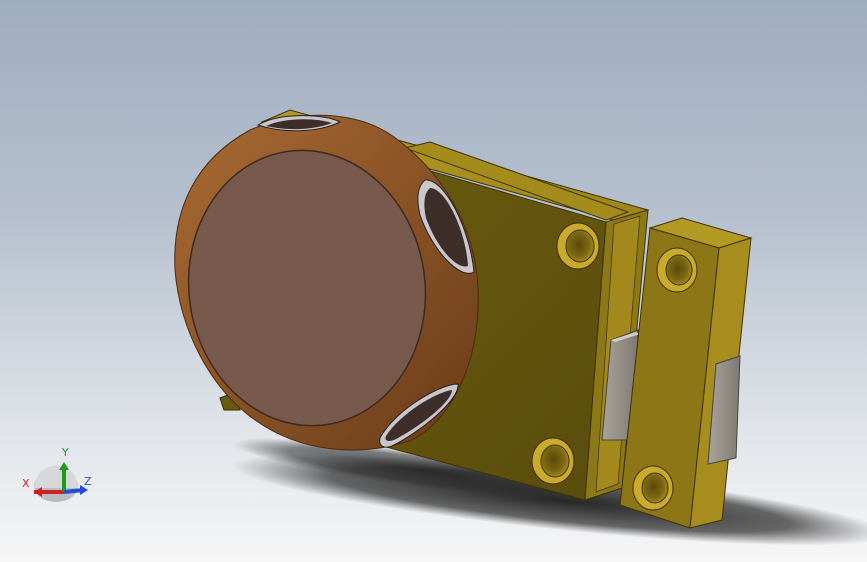 The image size is (867, 562). What do you see at coordinates (677, 270) in the screenshot?
I see `strike-screw-hole-top` at bounding box center [677, 270].